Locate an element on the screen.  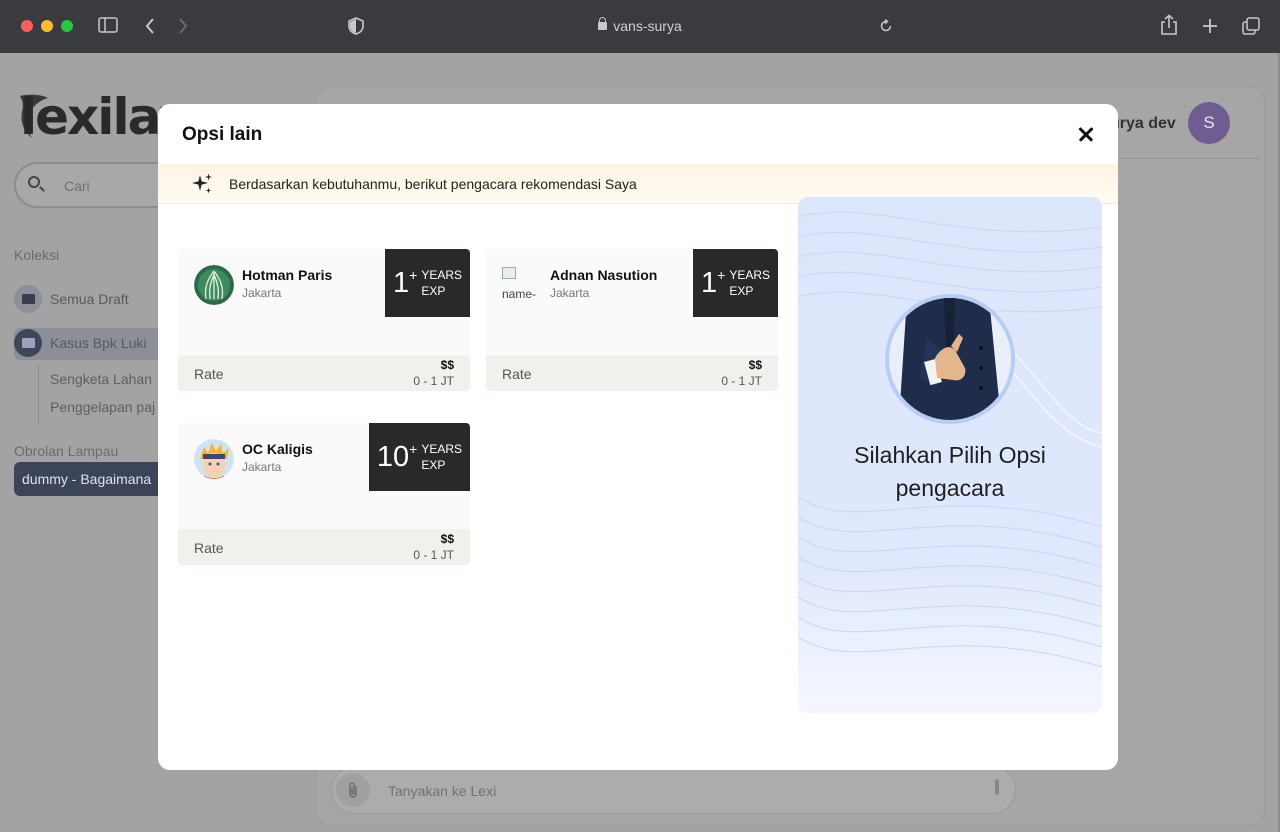
folder-icon is located at coordinates (28, 299).